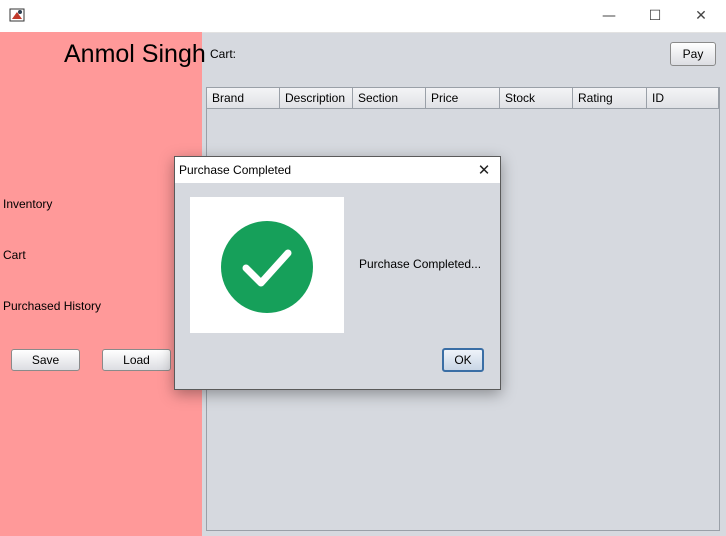  Describe the element at coordinates (235, 170) in the screenshot. I see `dialog-title: Purchase Completed` at that location.